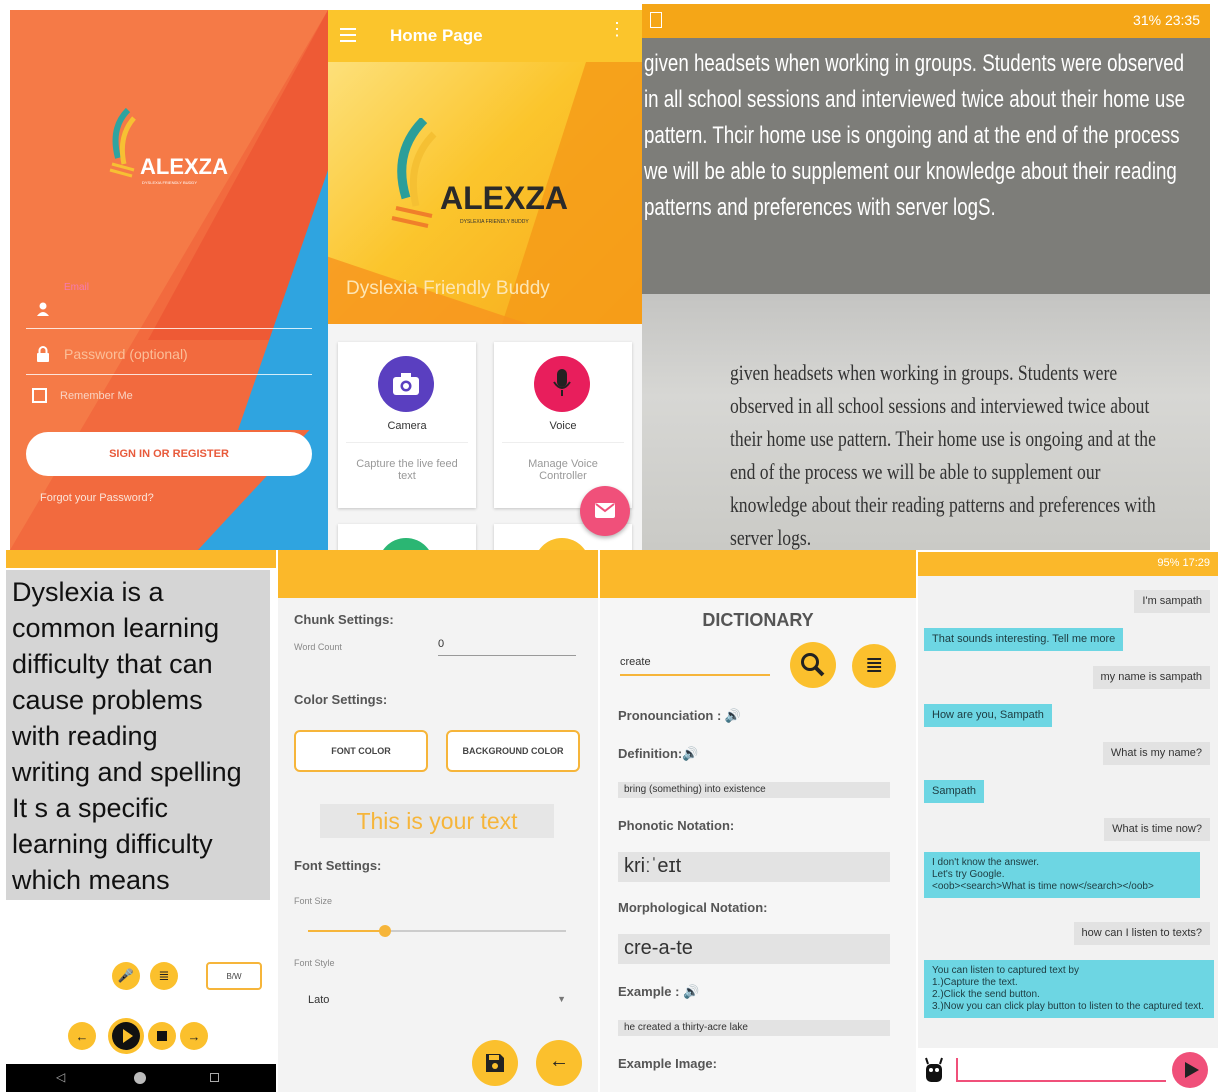 This screenshot has height=1092, width=1218. I want to click on nav-home-icon, so click(140, 1078).